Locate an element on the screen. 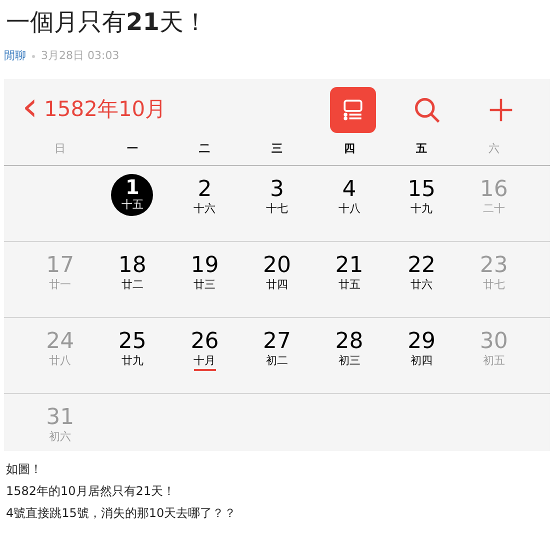 Image resolution: width=554 pixels, height=545 pixels. weekday-label: 四 is located at coordinates (349, 148).